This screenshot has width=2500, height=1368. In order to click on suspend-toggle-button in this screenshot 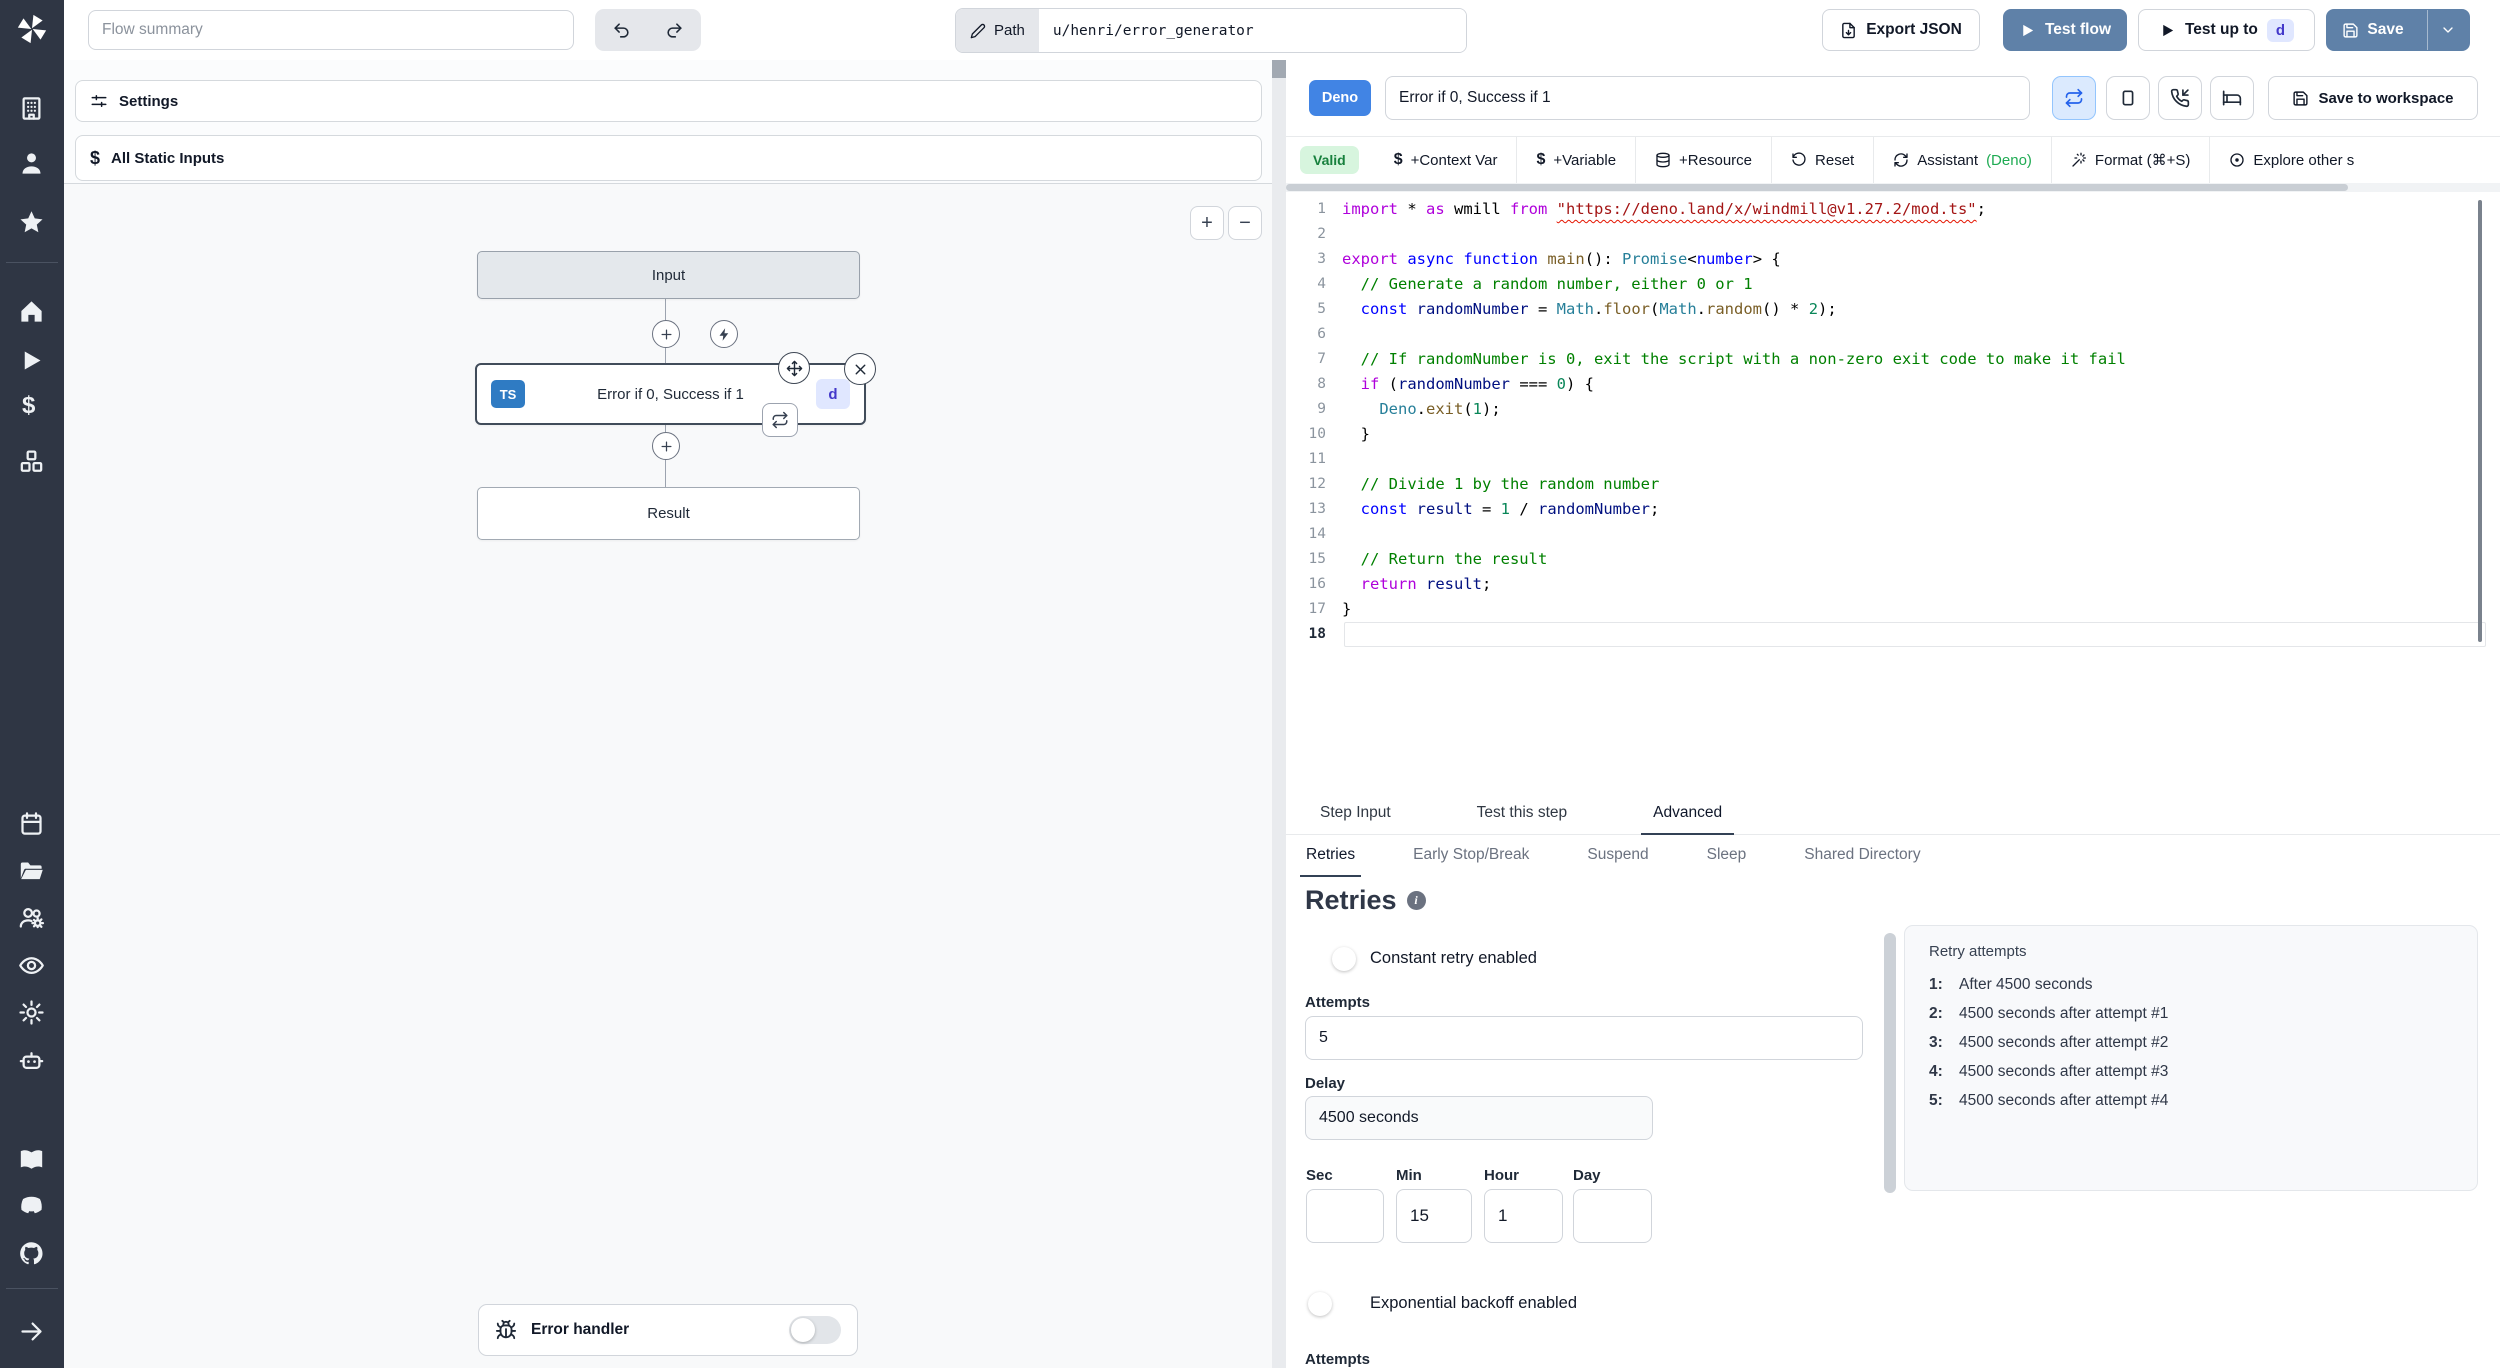, I will do `click(2180, 98)`.